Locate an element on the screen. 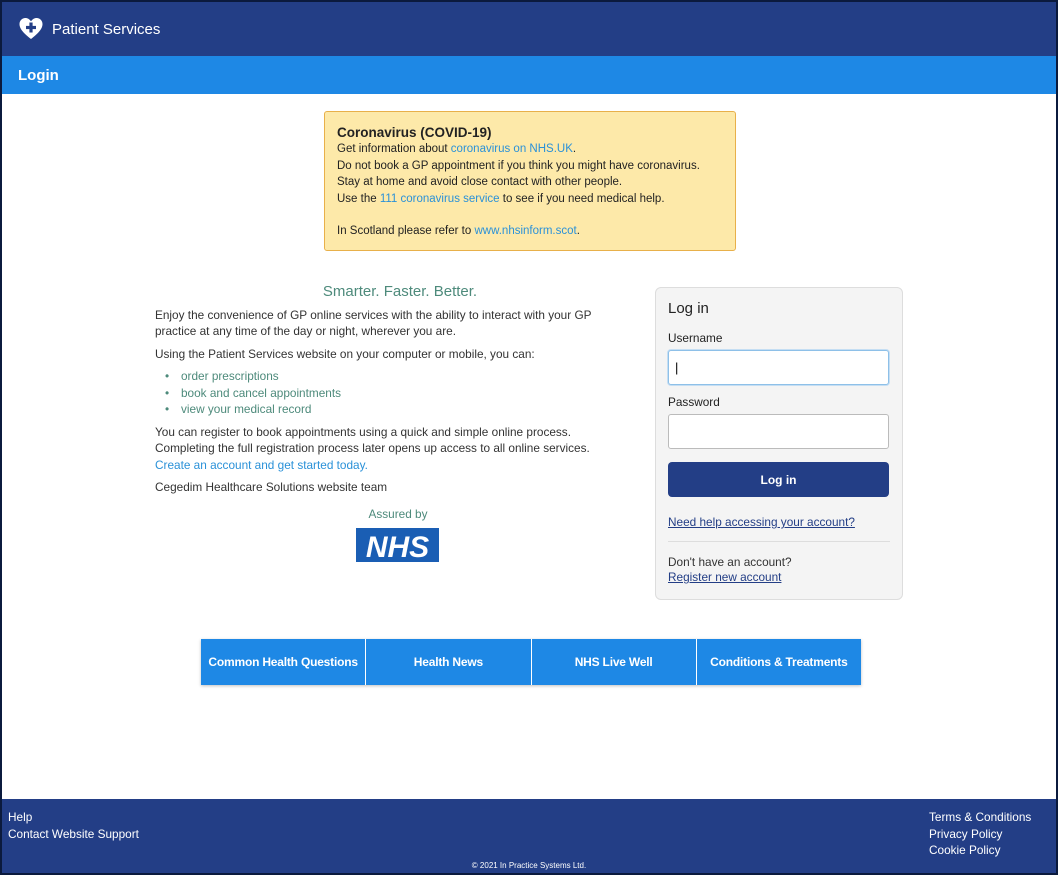 This screenshot has width=1058, height=875. footer-left-links: Help Contact Website Support is located at coordinates (73, 825).